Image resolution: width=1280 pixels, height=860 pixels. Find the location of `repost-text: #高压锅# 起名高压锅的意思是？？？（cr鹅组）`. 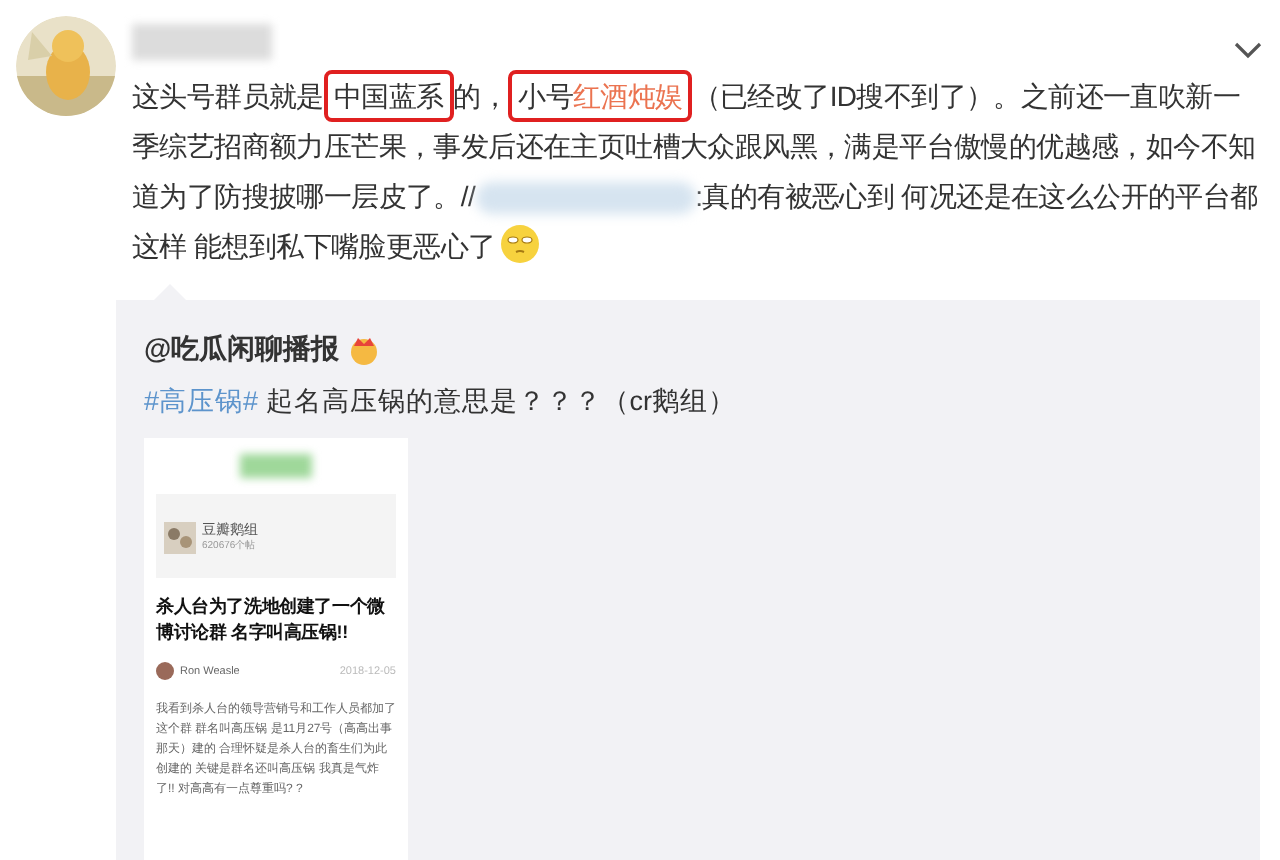

repost-text: #高压锅# 起名高压锅的意思是？？？（cr鹅组） is located at coordinates (441, 402).